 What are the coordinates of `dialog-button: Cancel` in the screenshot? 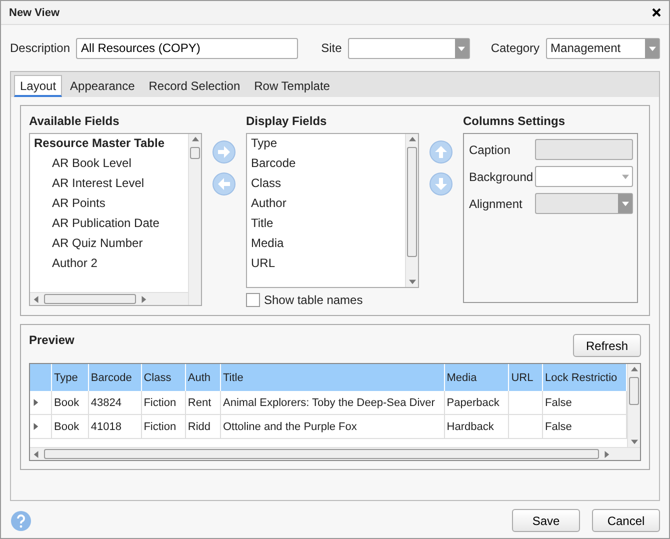 It's located at (626, 520).